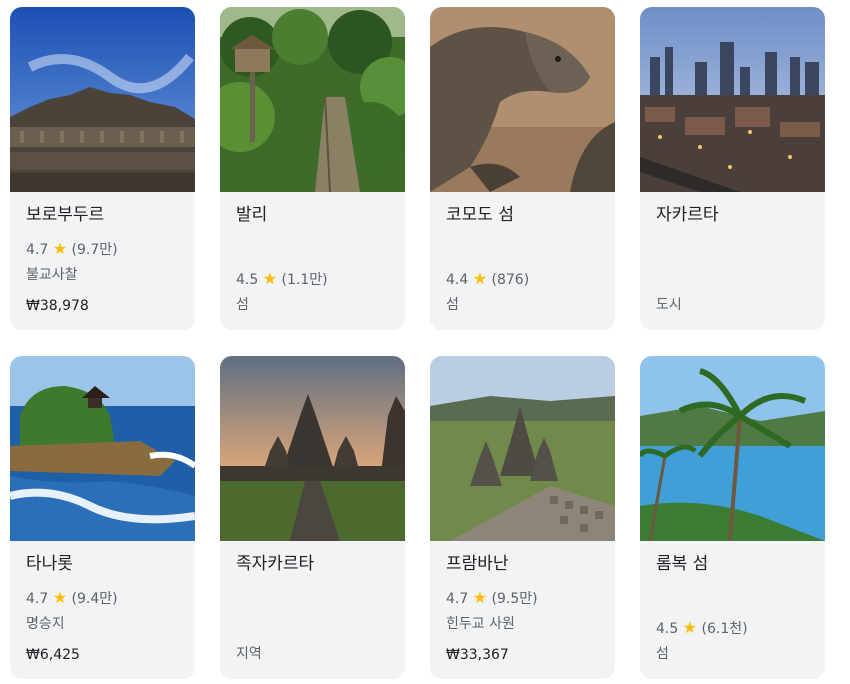  Describe the element at coordinates (480, 215) in the screenshot. I see `card-title: 코모도 섬` at that location.